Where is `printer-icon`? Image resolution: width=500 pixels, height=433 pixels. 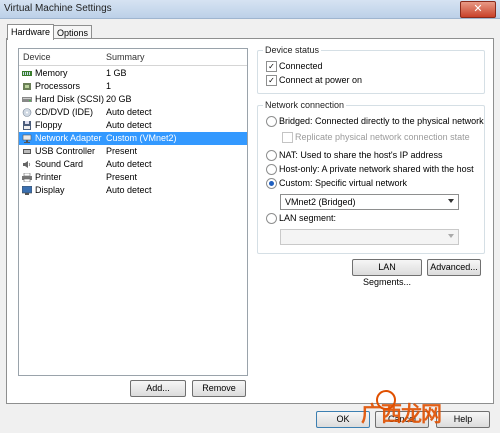 printer-icon is located at coordinates (27, 177).